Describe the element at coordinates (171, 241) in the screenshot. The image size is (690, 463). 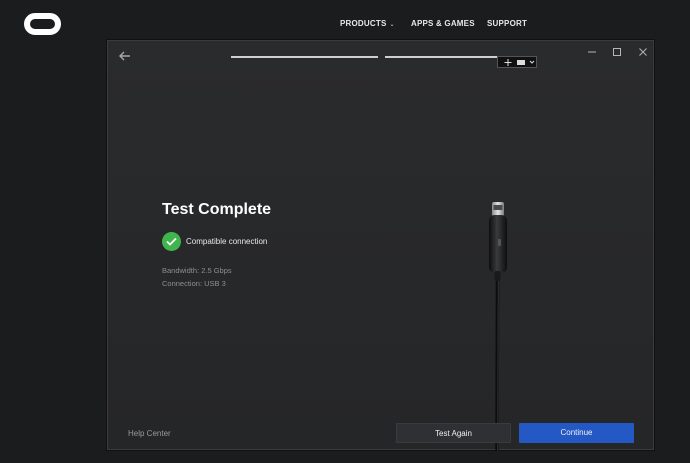
I see `check-icon` at that location.